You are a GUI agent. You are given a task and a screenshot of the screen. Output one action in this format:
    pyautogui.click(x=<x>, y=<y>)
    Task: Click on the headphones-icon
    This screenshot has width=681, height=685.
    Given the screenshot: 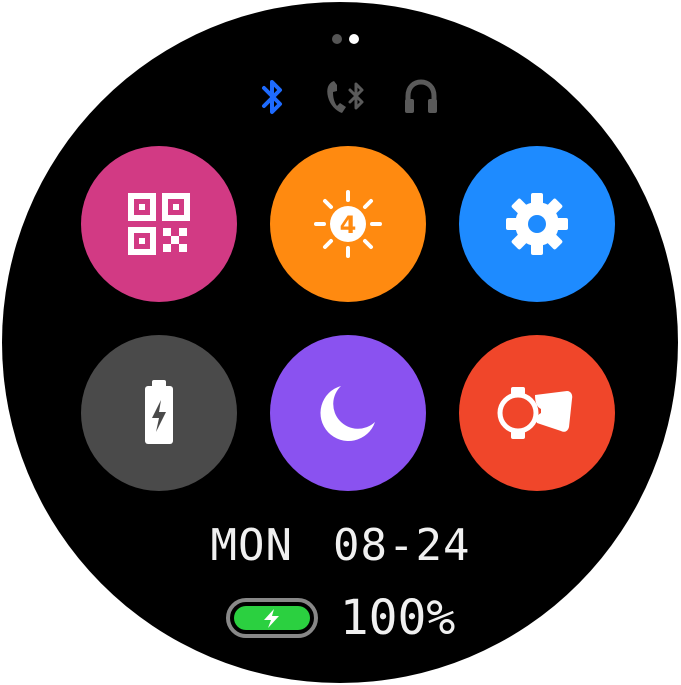 What is the action you would take?
    pyautogui.click(x=421, y=97)
    